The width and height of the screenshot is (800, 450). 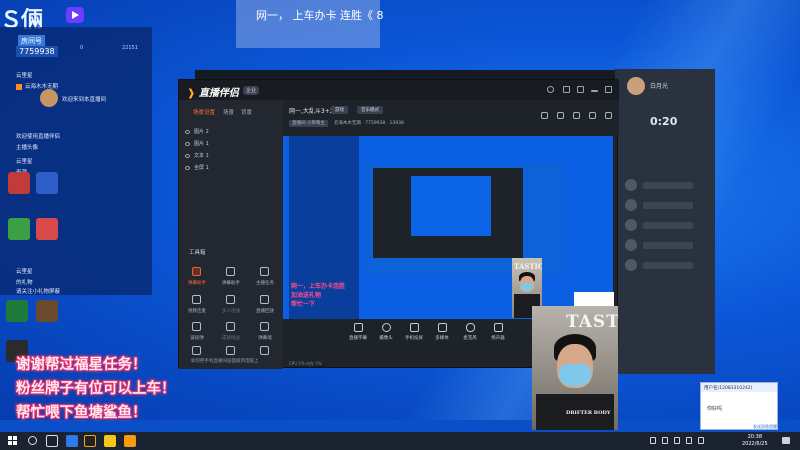 I want to click on folder-icon, so click(x=47, y=311).